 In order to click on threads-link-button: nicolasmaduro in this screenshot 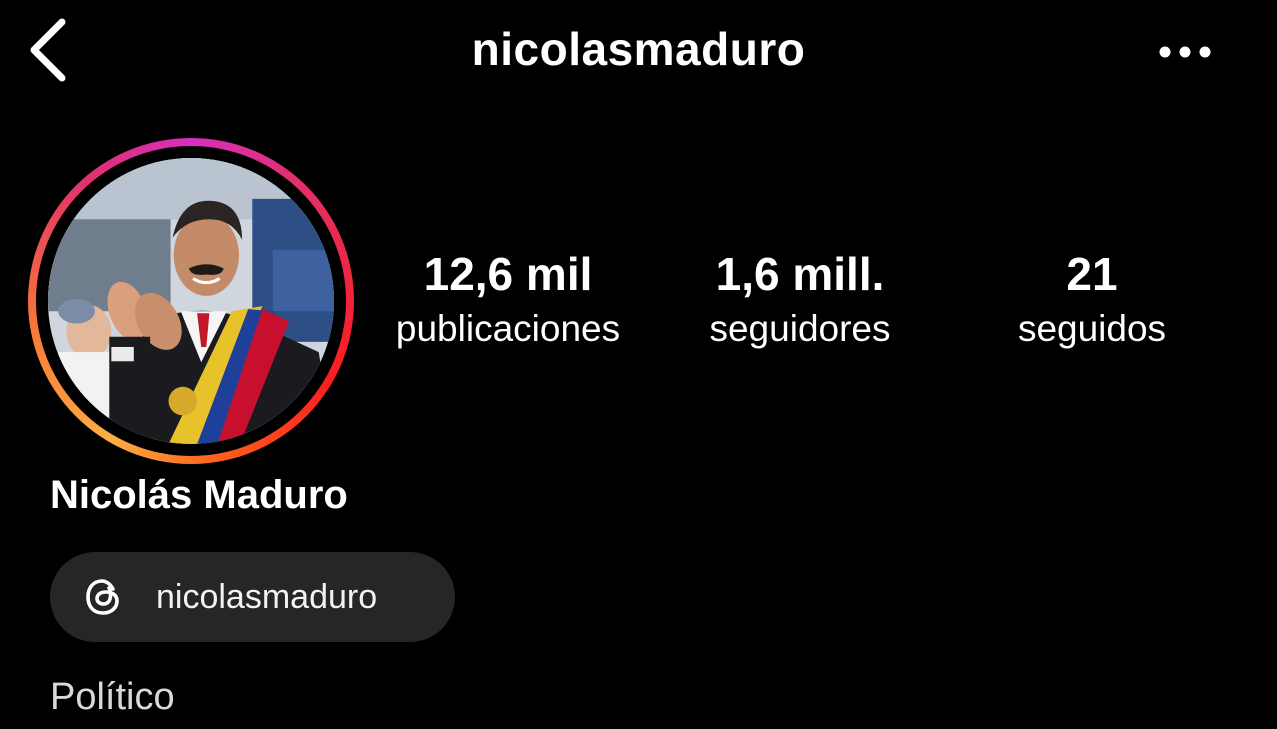, I will do `click(252, 597)`.